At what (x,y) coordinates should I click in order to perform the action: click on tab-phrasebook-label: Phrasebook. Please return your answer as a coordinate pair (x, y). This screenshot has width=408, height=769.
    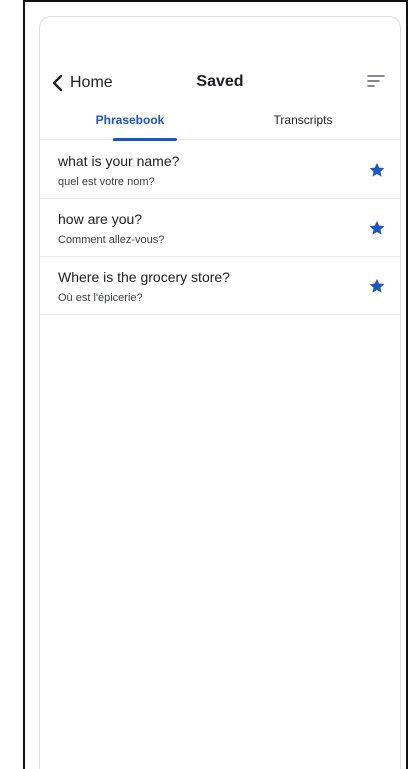
    Looking at the image, I should click on (130, 120).